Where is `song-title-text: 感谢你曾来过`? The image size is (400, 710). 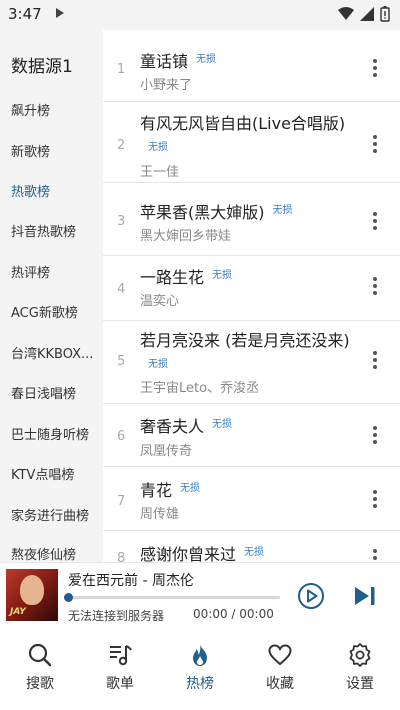 song-title-text: 感谢你曾来过 is located at coordinates (188, 553).